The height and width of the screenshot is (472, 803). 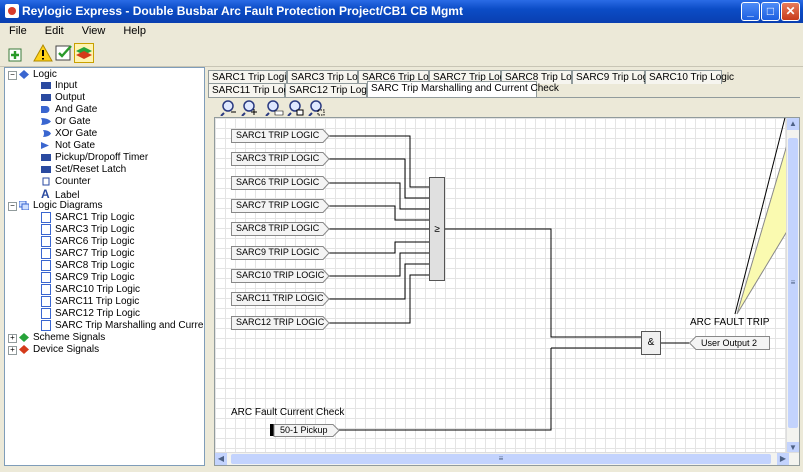 What do you see at coordinates (437, 229) in the screenshot?
I see `or-gate: ≥` at bounding box center [437, 229].